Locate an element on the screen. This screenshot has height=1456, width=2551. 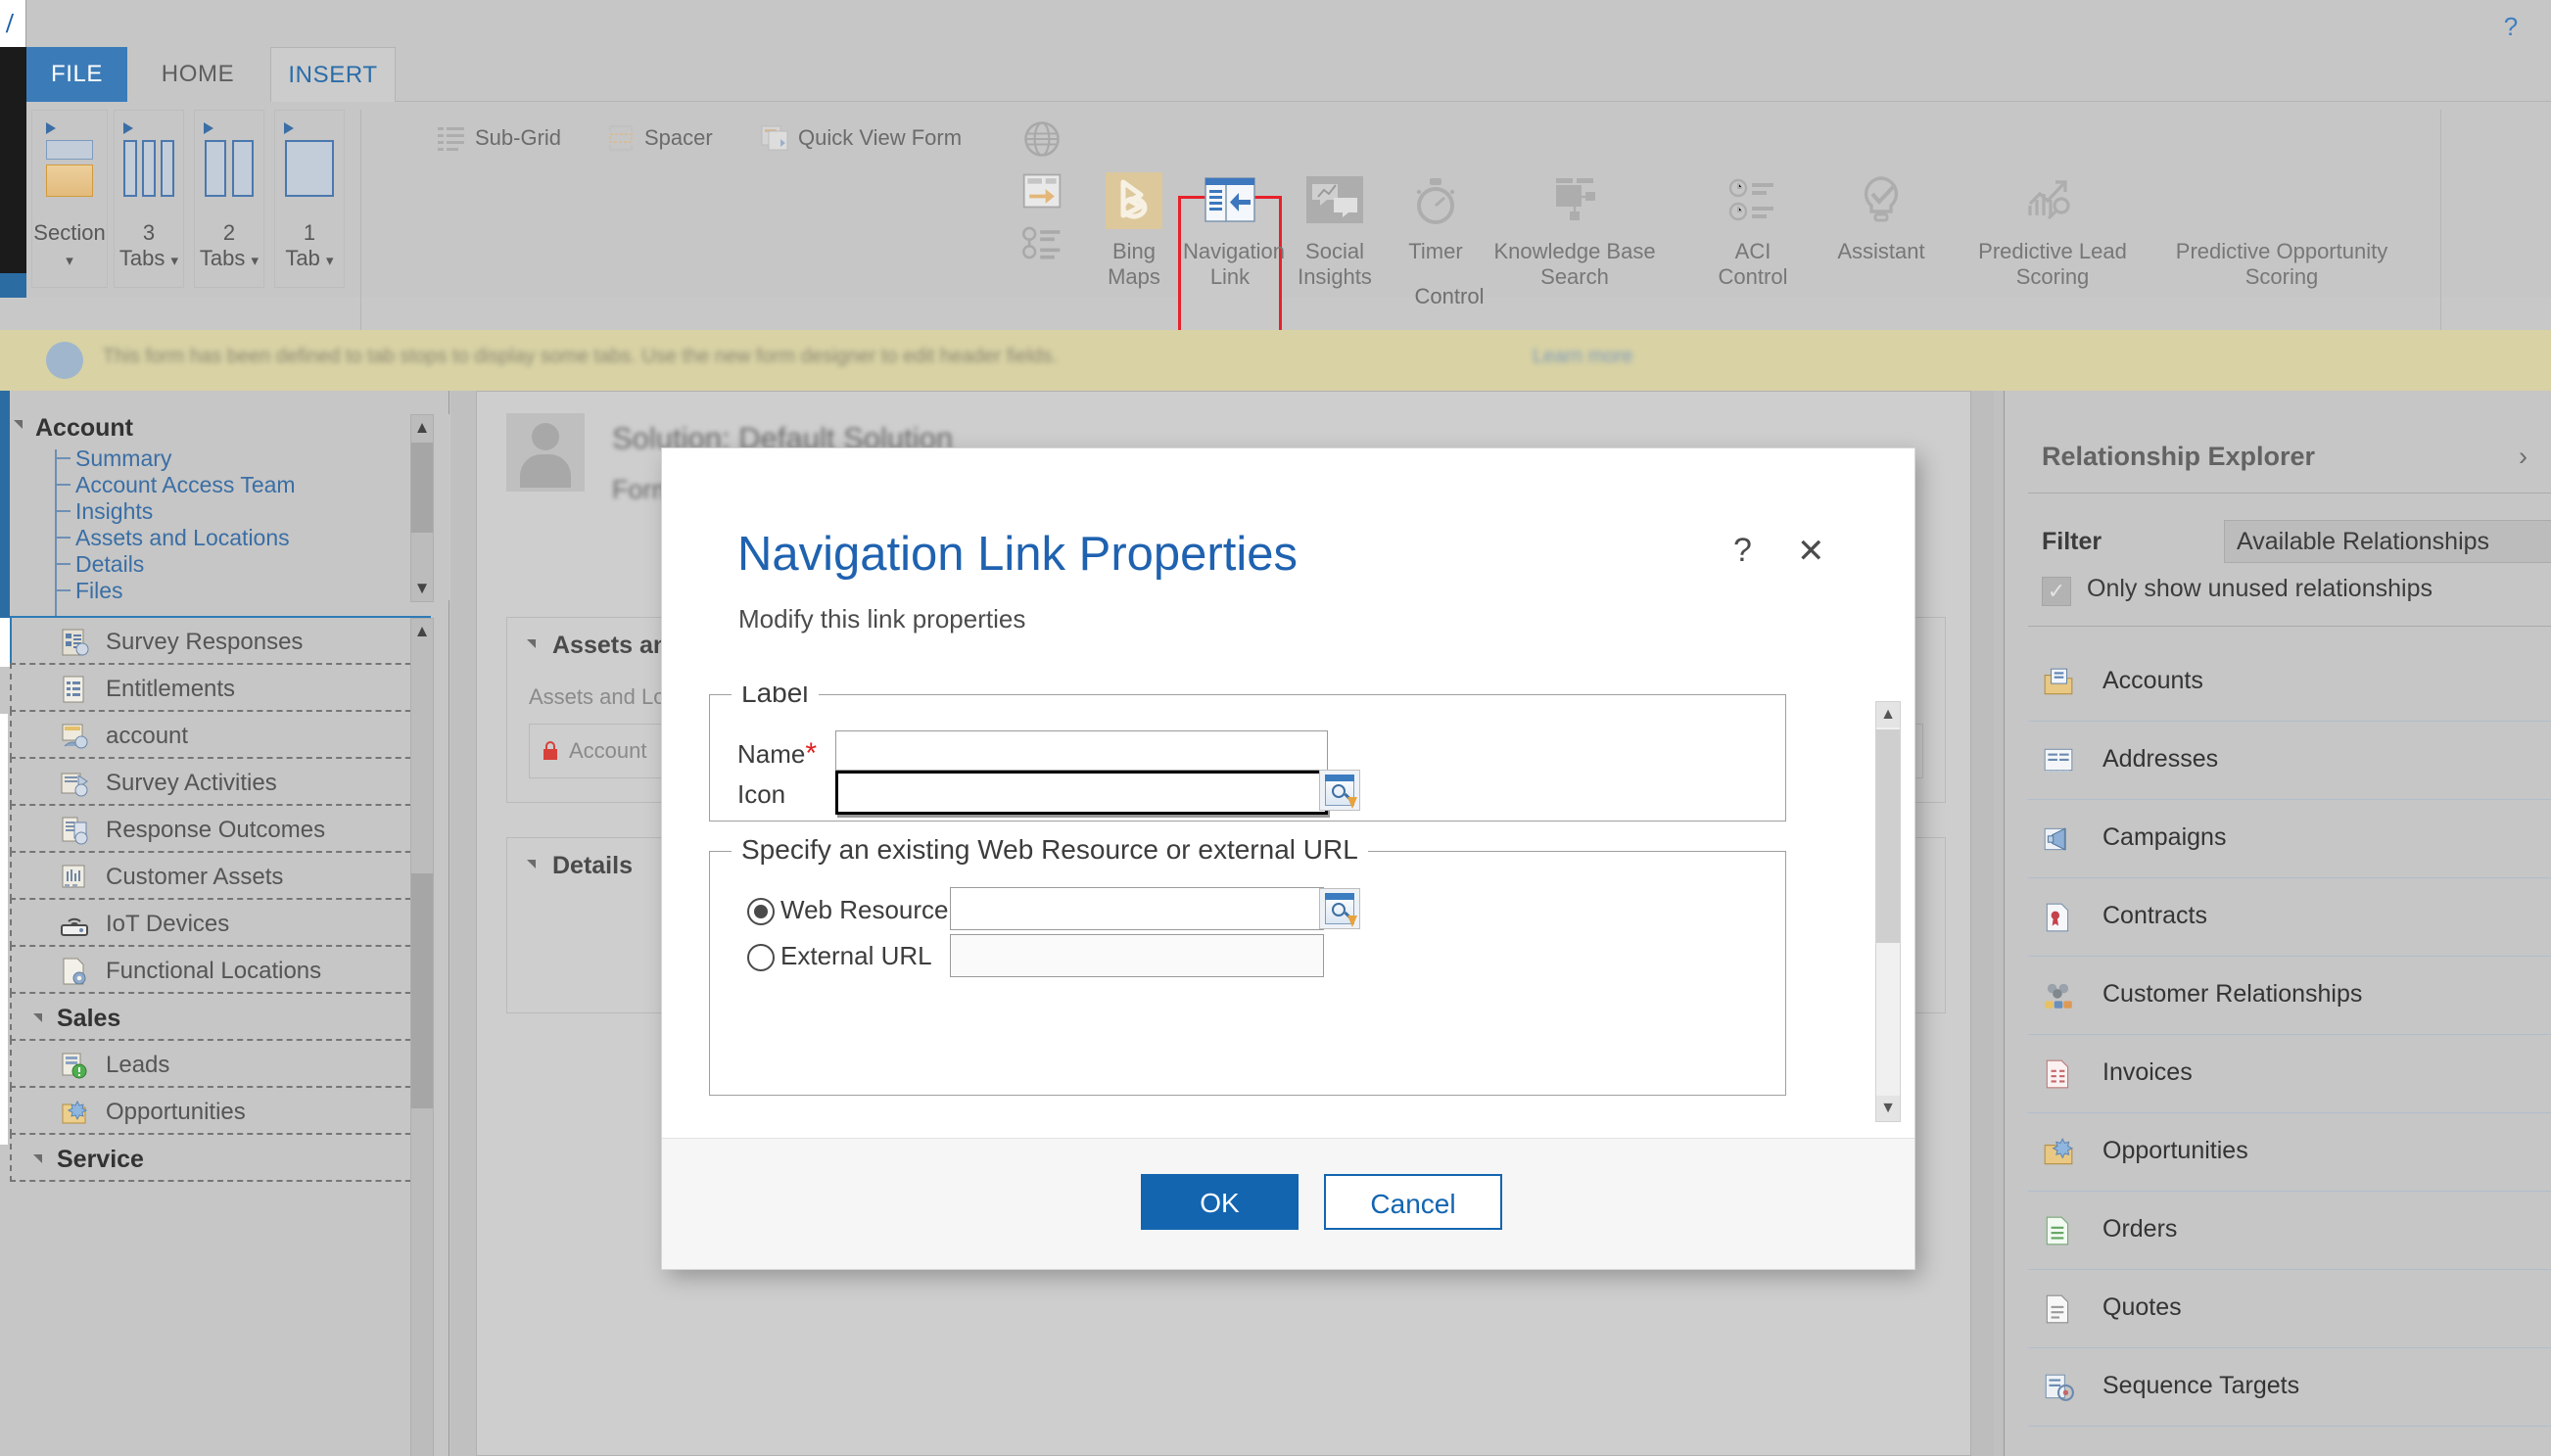
nav-group-sales: Sales is located at coordinates (220, 1016).